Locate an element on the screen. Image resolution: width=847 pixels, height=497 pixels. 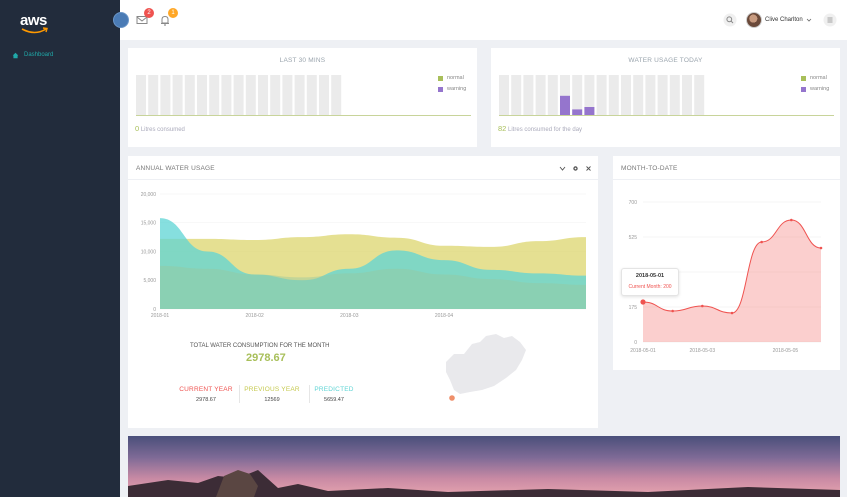
card-title: LAST 30 MINS is located at coordinates (302, 60).